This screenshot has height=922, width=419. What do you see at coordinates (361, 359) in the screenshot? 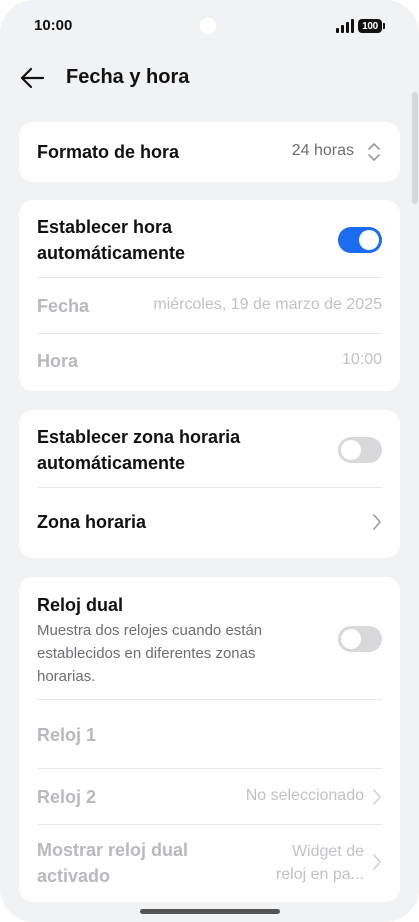
I see `time-value: 10:00` at bounding box center [361, 359].